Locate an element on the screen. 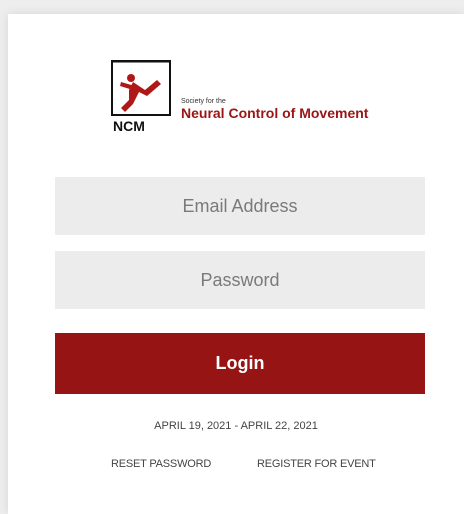 This screenshot has height=514, width=464. logo-title: Neural Control of Movement is located at coordinates (275, 113).